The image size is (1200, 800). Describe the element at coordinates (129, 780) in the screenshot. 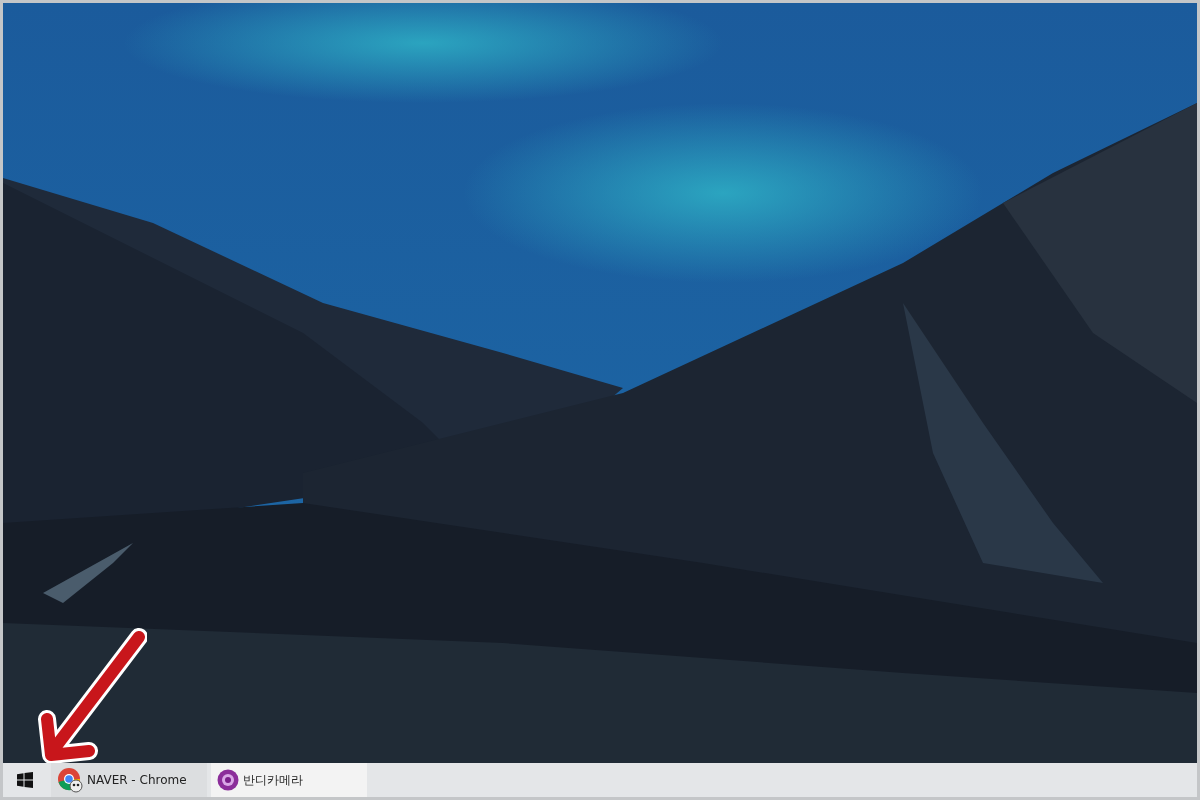

I see `taskbar-item: NAVER - Chrome` at that location.